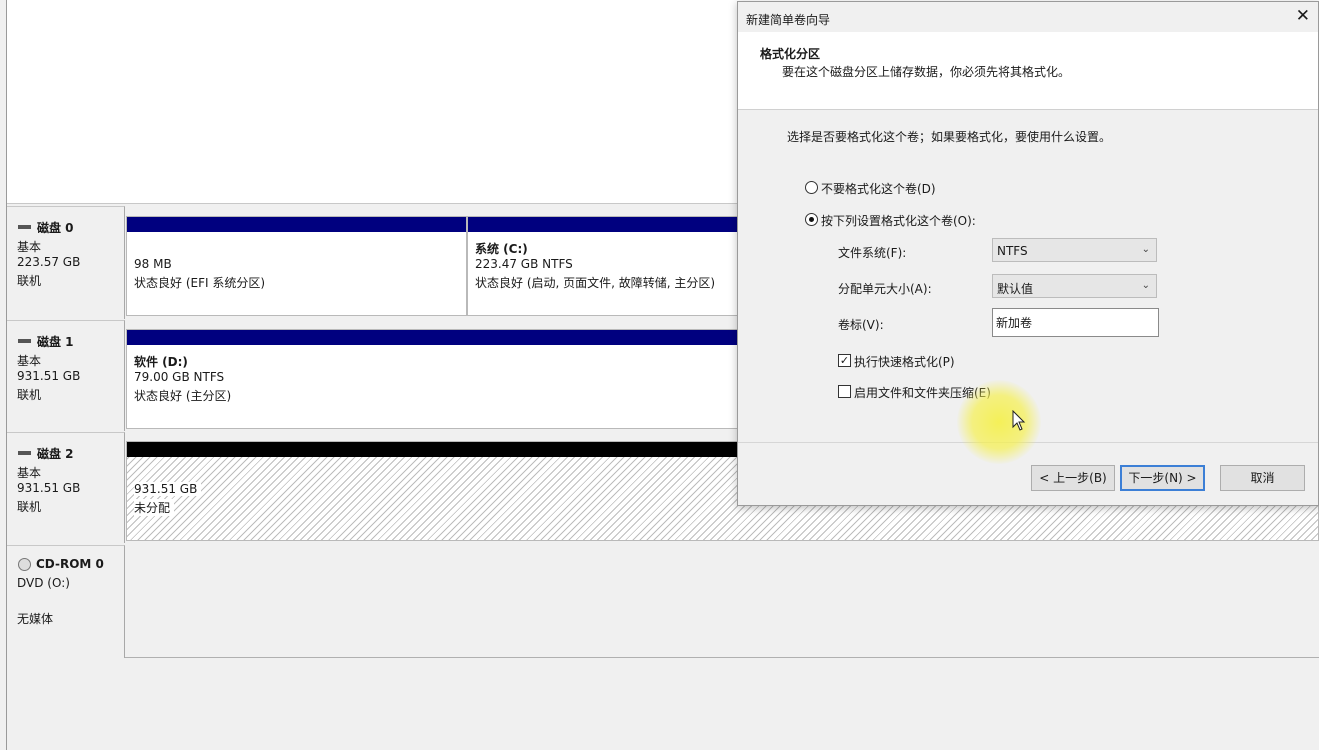 This screenshot has height=750, width=1319. Describe the element at coordinates (811, 187) in the screenshot. I see `no-format-radio` at that location.